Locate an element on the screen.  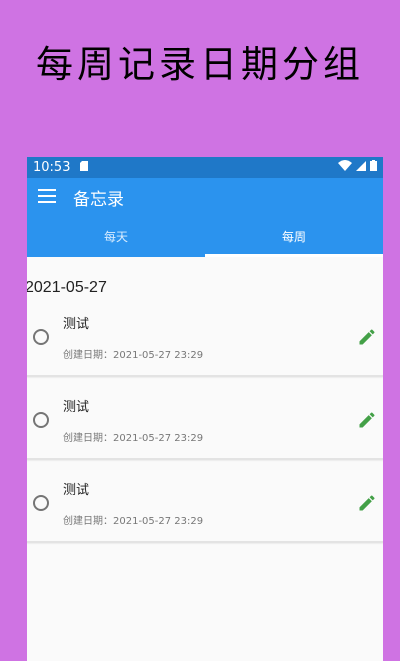
app-bar: 备忘录 is located at coordinates (205, 197).